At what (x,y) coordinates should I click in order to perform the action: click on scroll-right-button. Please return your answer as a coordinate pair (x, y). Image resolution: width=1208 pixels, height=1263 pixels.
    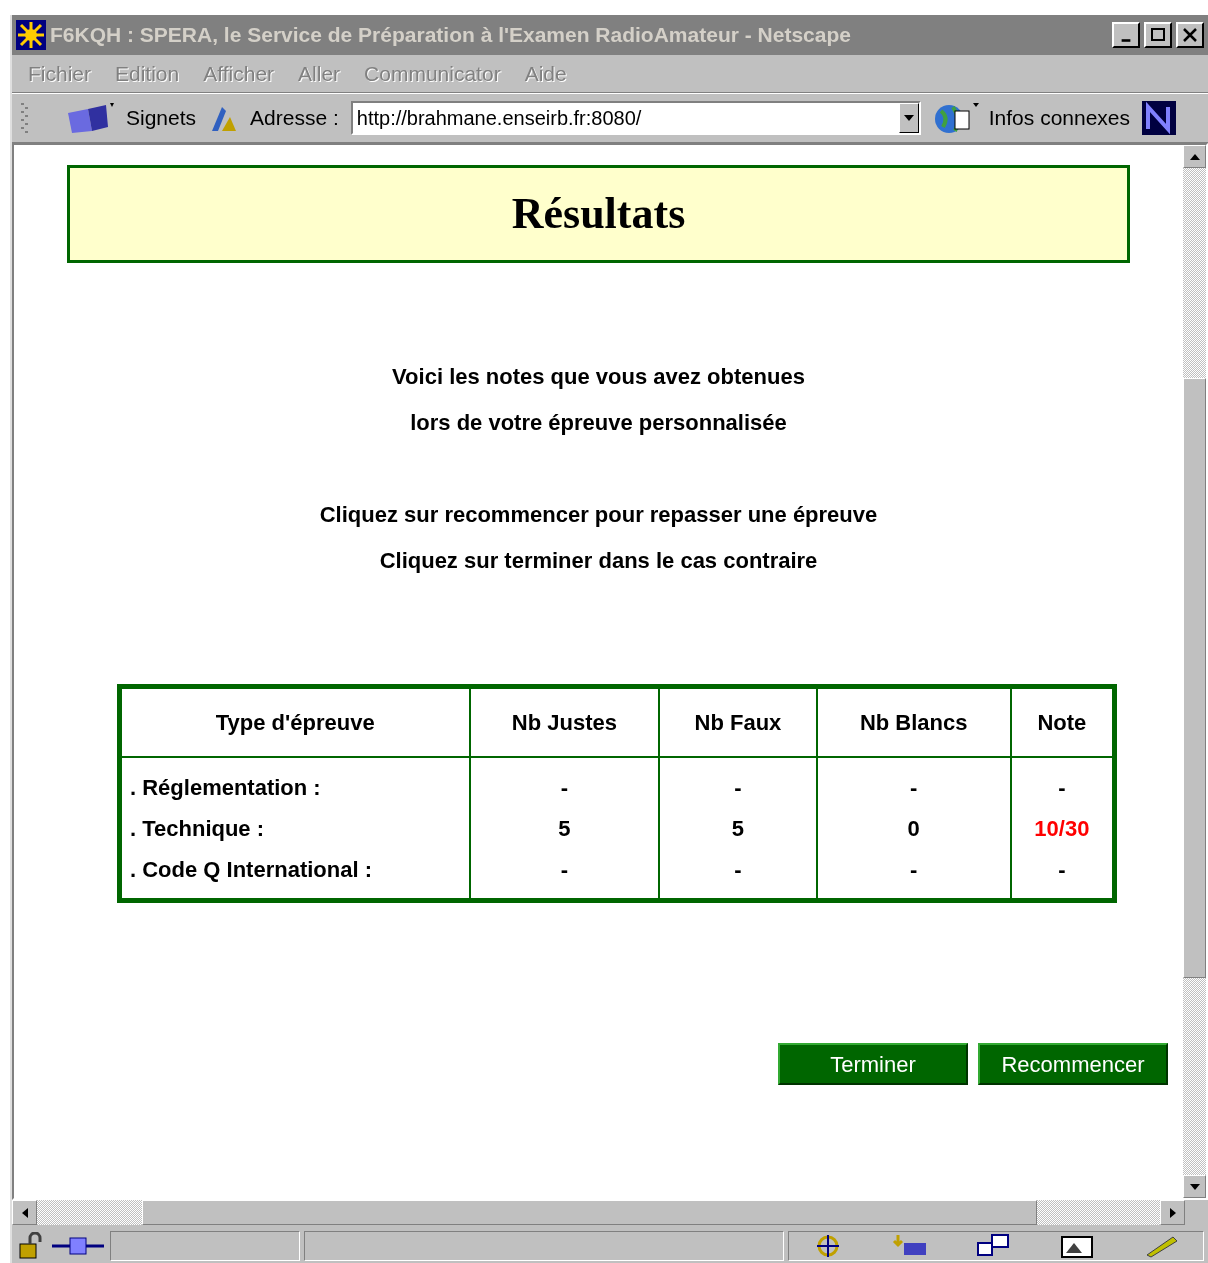
    Looking at the image, I should click on (1172, 1212).